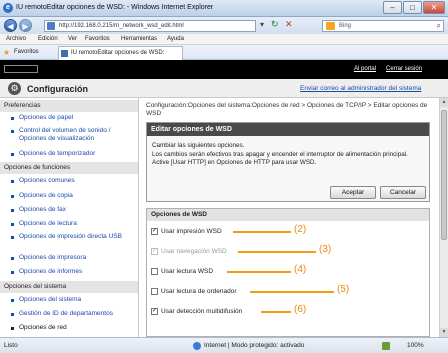 The height and width of the screenshot is (353, 448). Describe the element at coordinates (444, 102) in the screenshot. I see `scroll-up-icon: ▲` at that location.